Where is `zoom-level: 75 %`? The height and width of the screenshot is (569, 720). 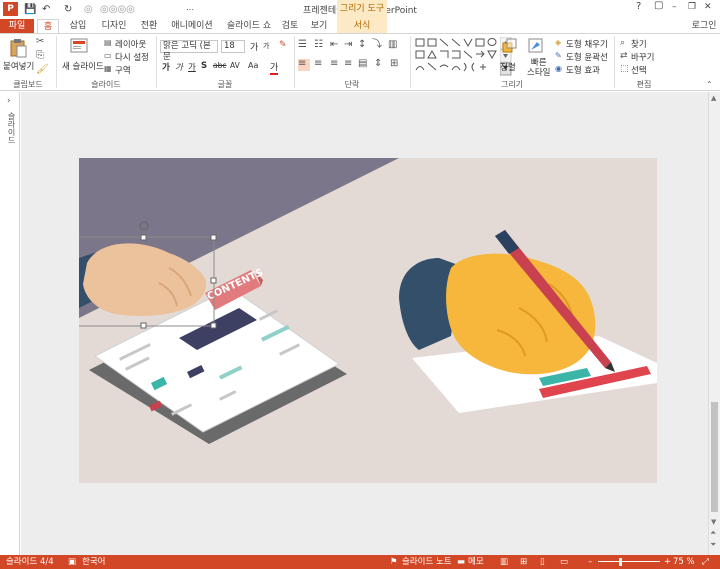 zoom-level: 75 % is located at coordinates (684, 562).